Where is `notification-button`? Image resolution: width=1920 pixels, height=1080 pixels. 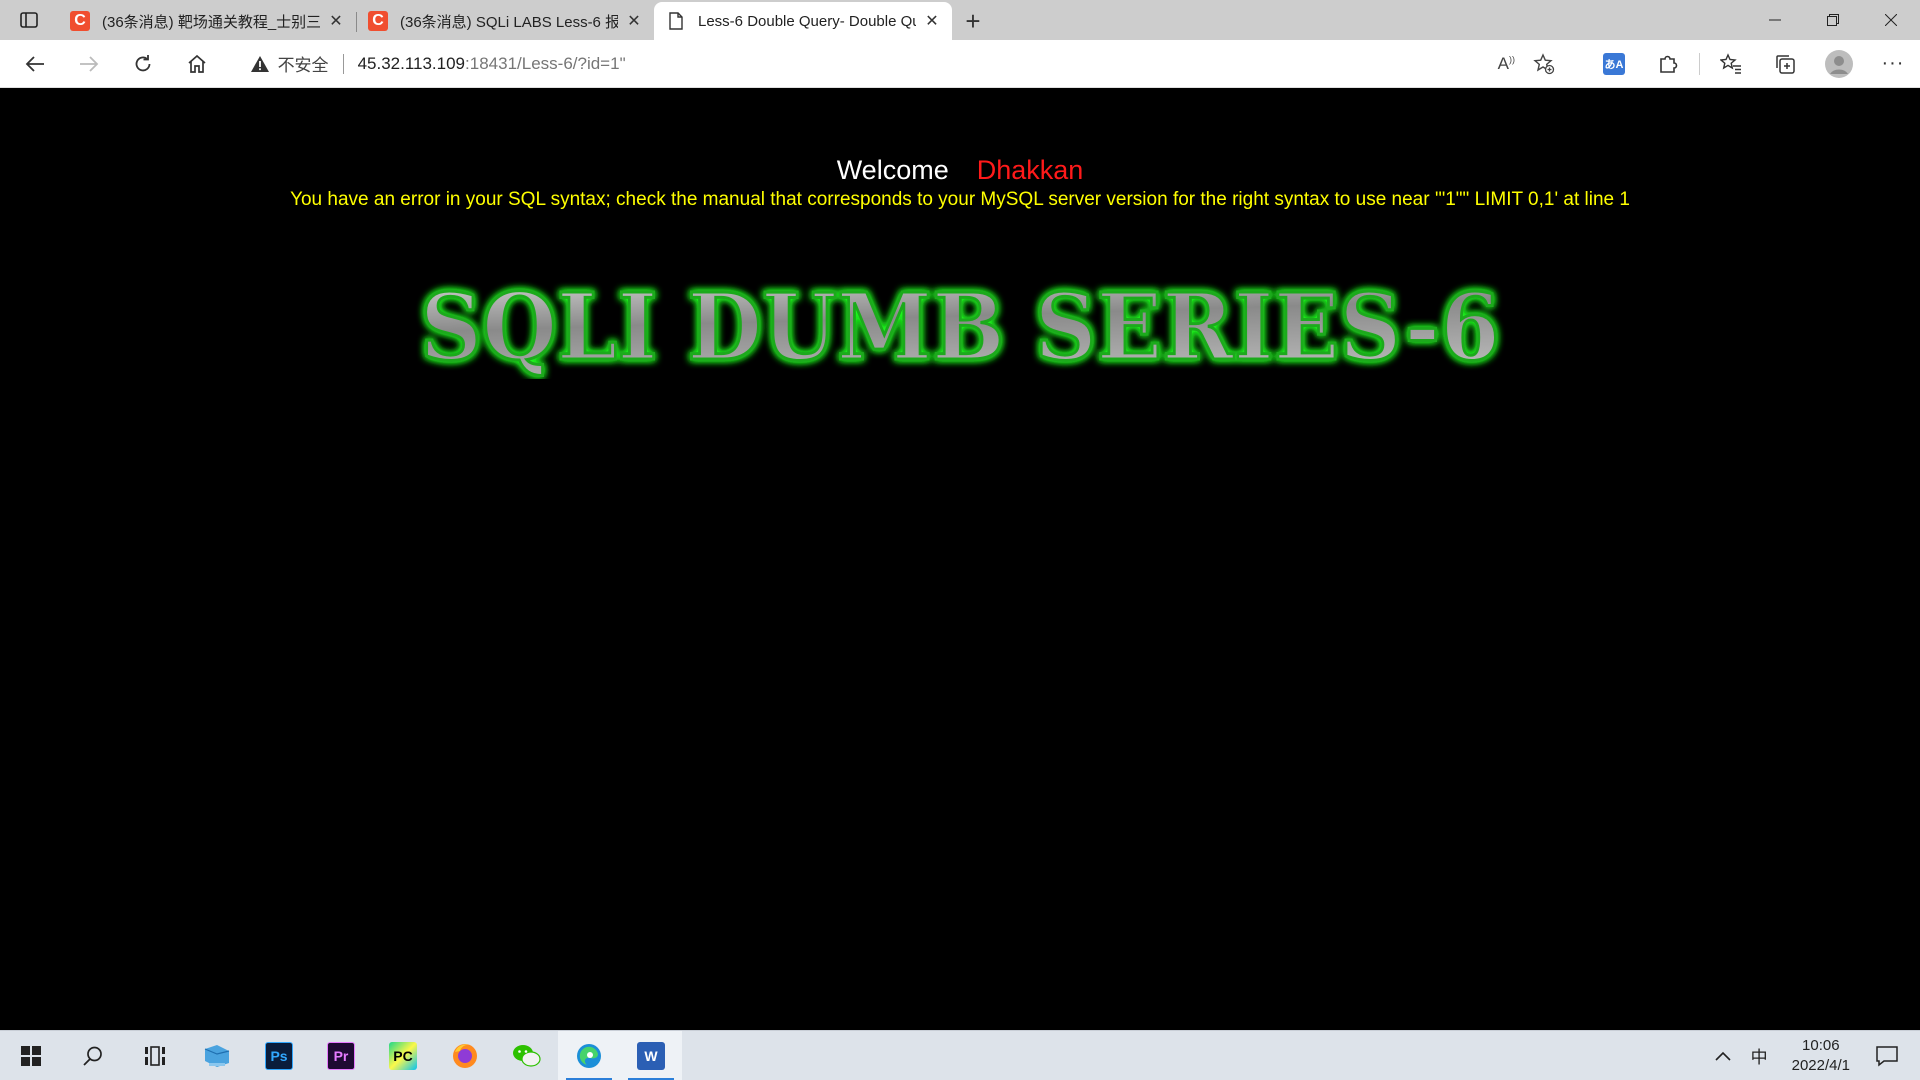
notification-button is located at coordinates (1892, 1055).